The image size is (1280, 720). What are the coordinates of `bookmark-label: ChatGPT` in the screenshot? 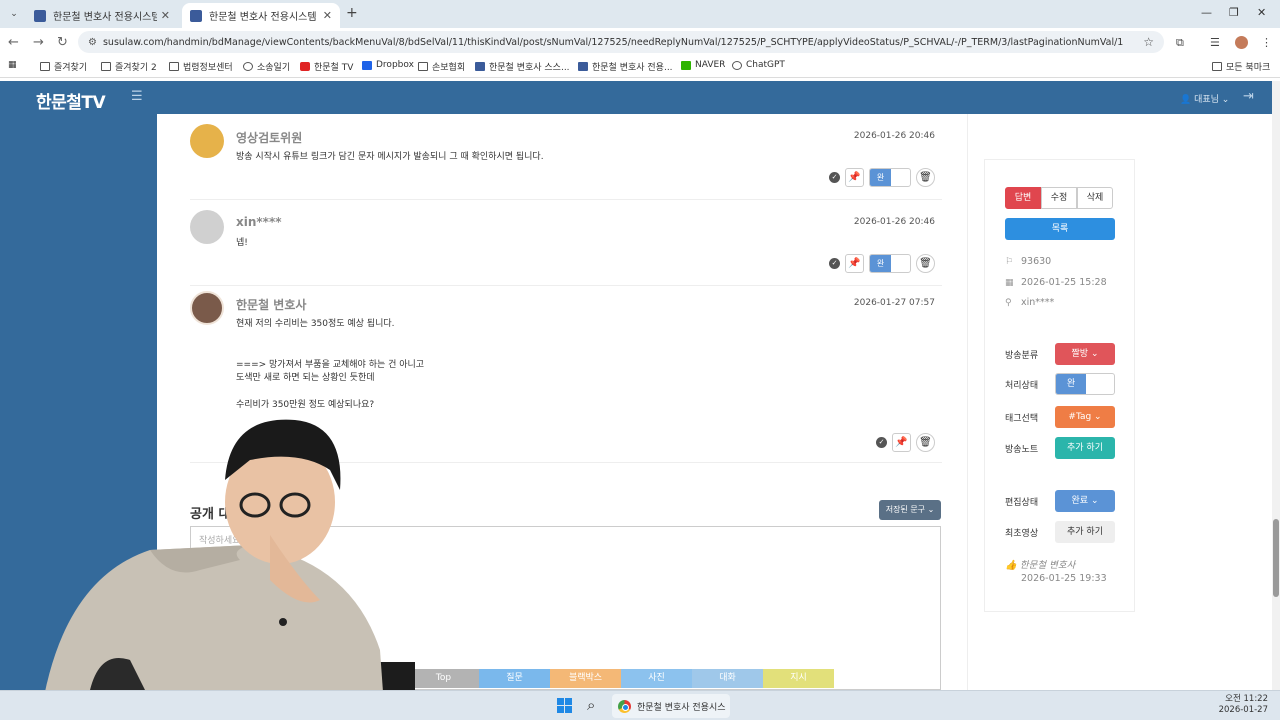 It's located at (765, 65).